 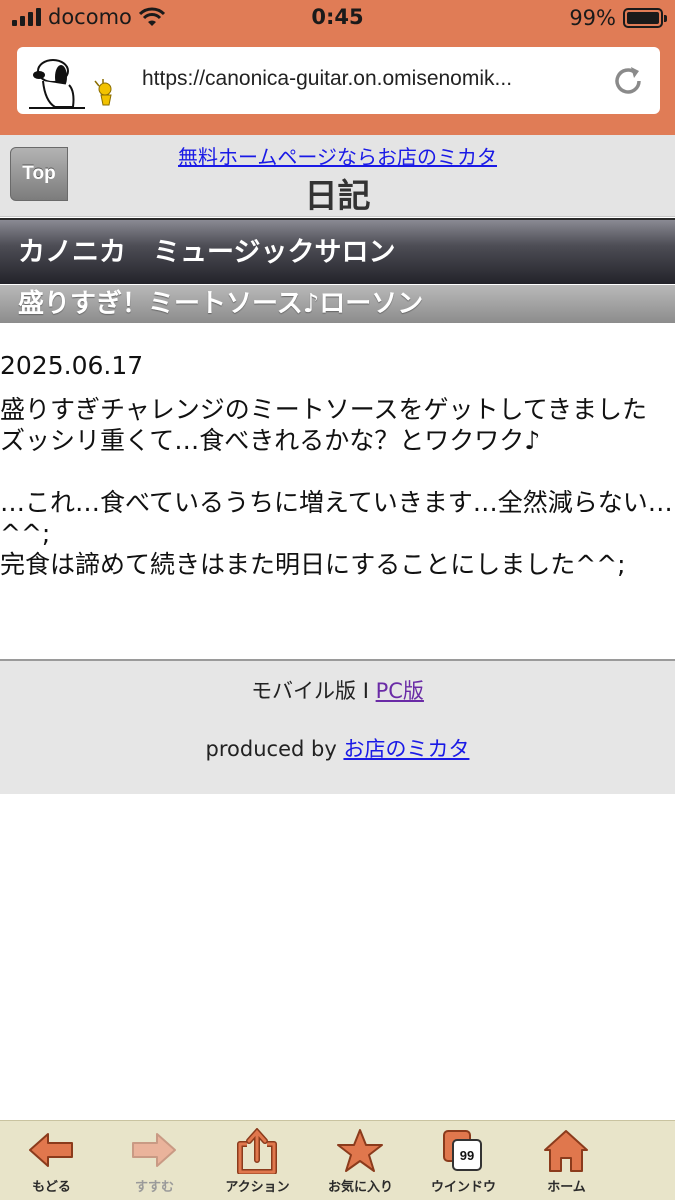 What do you see at coordinates (274, 749) in the screenshot?
I see `produced-by-label: produced by` at bounding box center [274, 749].